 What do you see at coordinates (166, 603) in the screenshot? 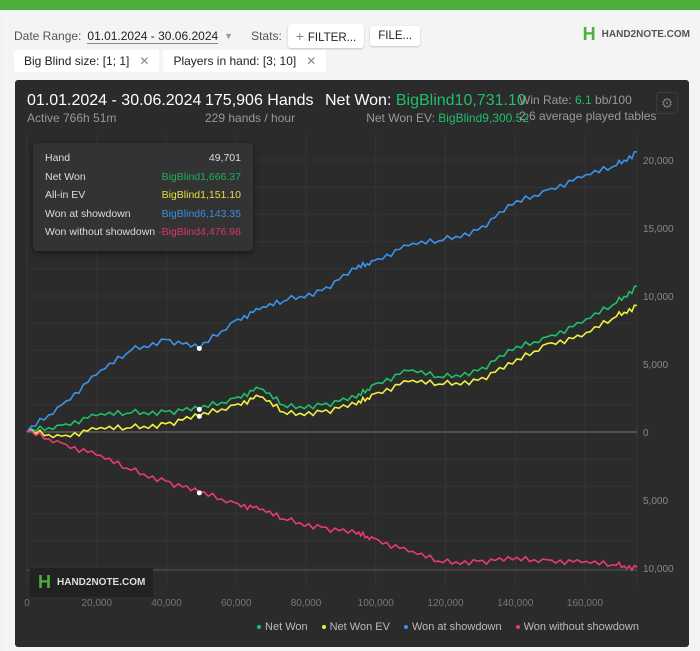
I see `x-tick-label: 40,000` at bounding box center [166, 603].